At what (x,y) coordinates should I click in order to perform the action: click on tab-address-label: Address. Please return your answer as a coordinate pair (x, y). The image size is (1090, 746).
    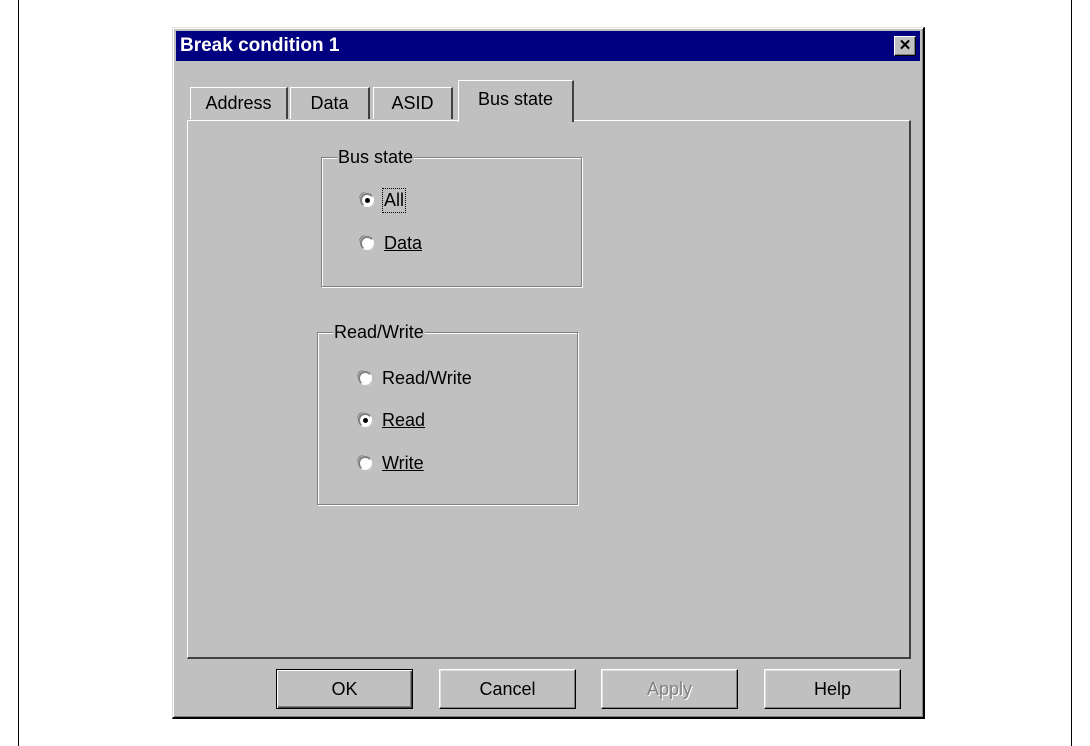
    Looking at the image, I should click on (238, 103).